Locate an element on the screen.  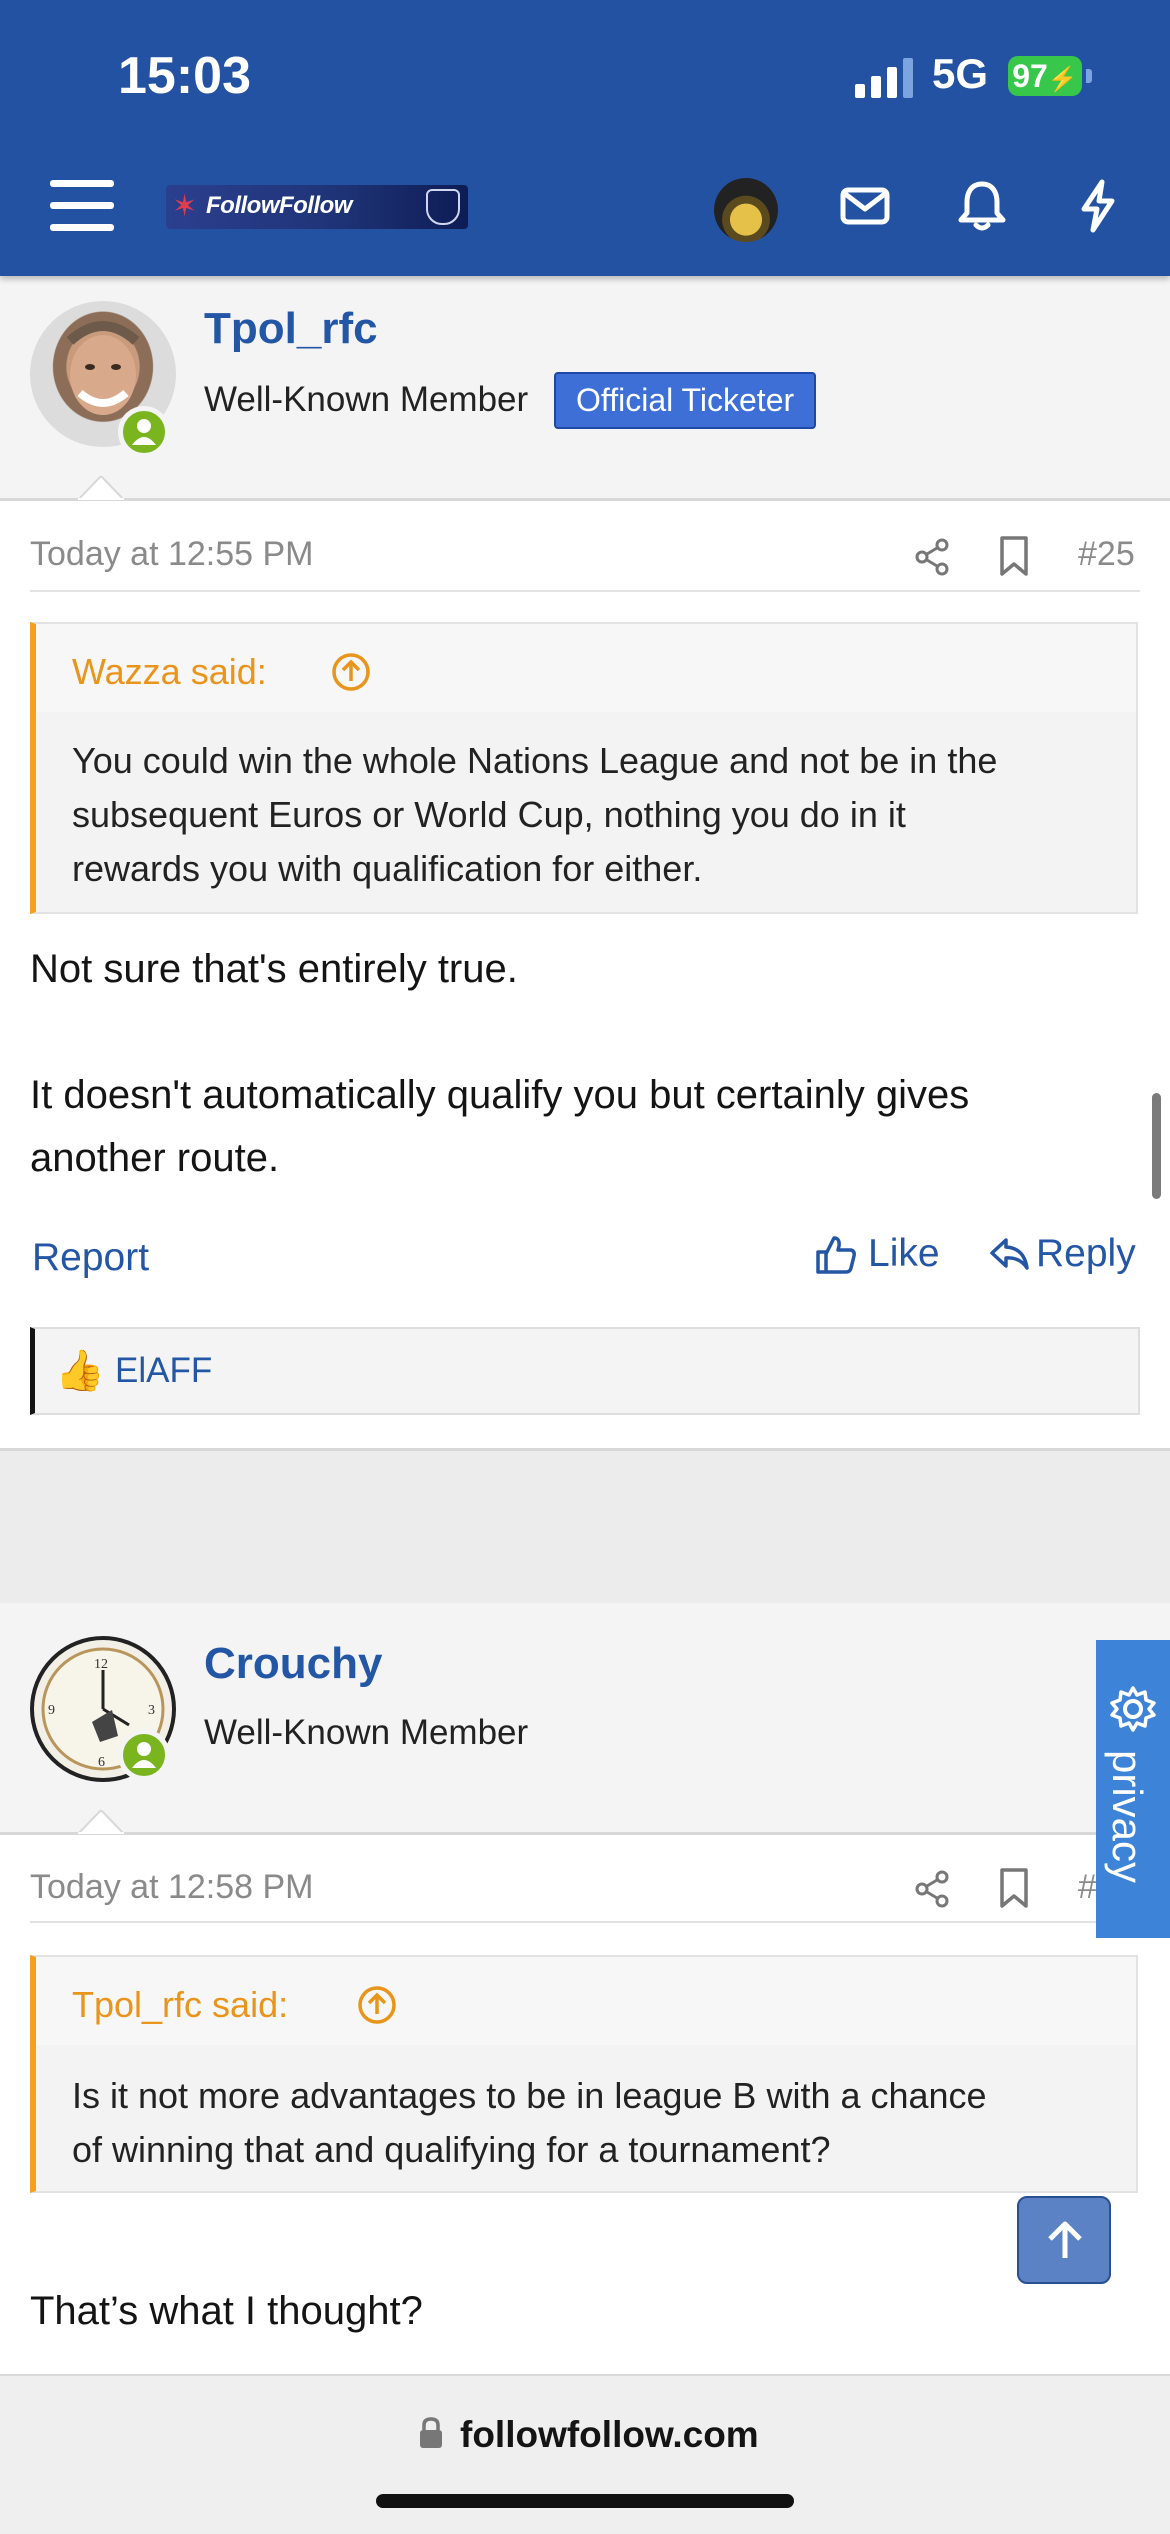
post-date: Today at 12:55 PM is located at coordinates (172, 554).